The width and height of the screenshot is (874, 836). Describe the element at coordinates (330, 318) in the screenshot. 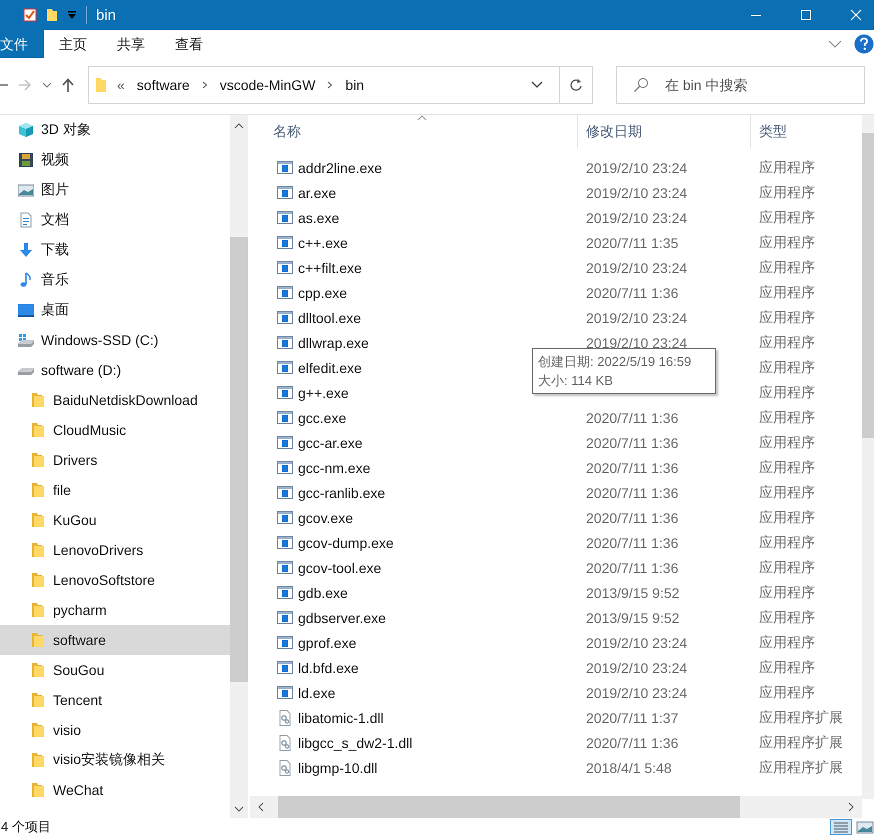

I see `file-name: dlltool.exe` at that location.